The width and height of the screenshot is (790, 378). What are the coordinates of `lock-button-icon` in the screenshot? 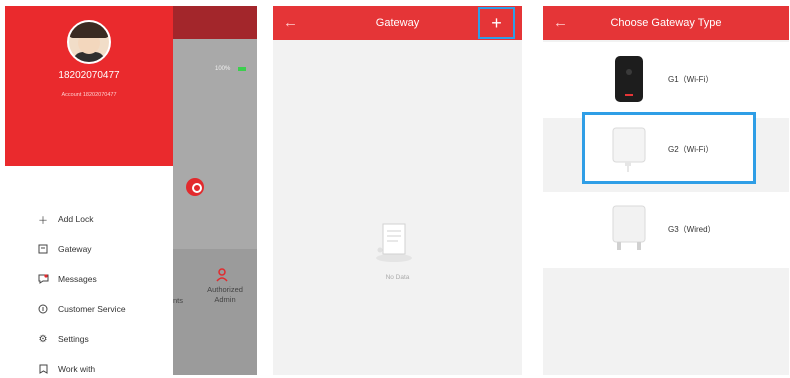 It's located at (195, 187).